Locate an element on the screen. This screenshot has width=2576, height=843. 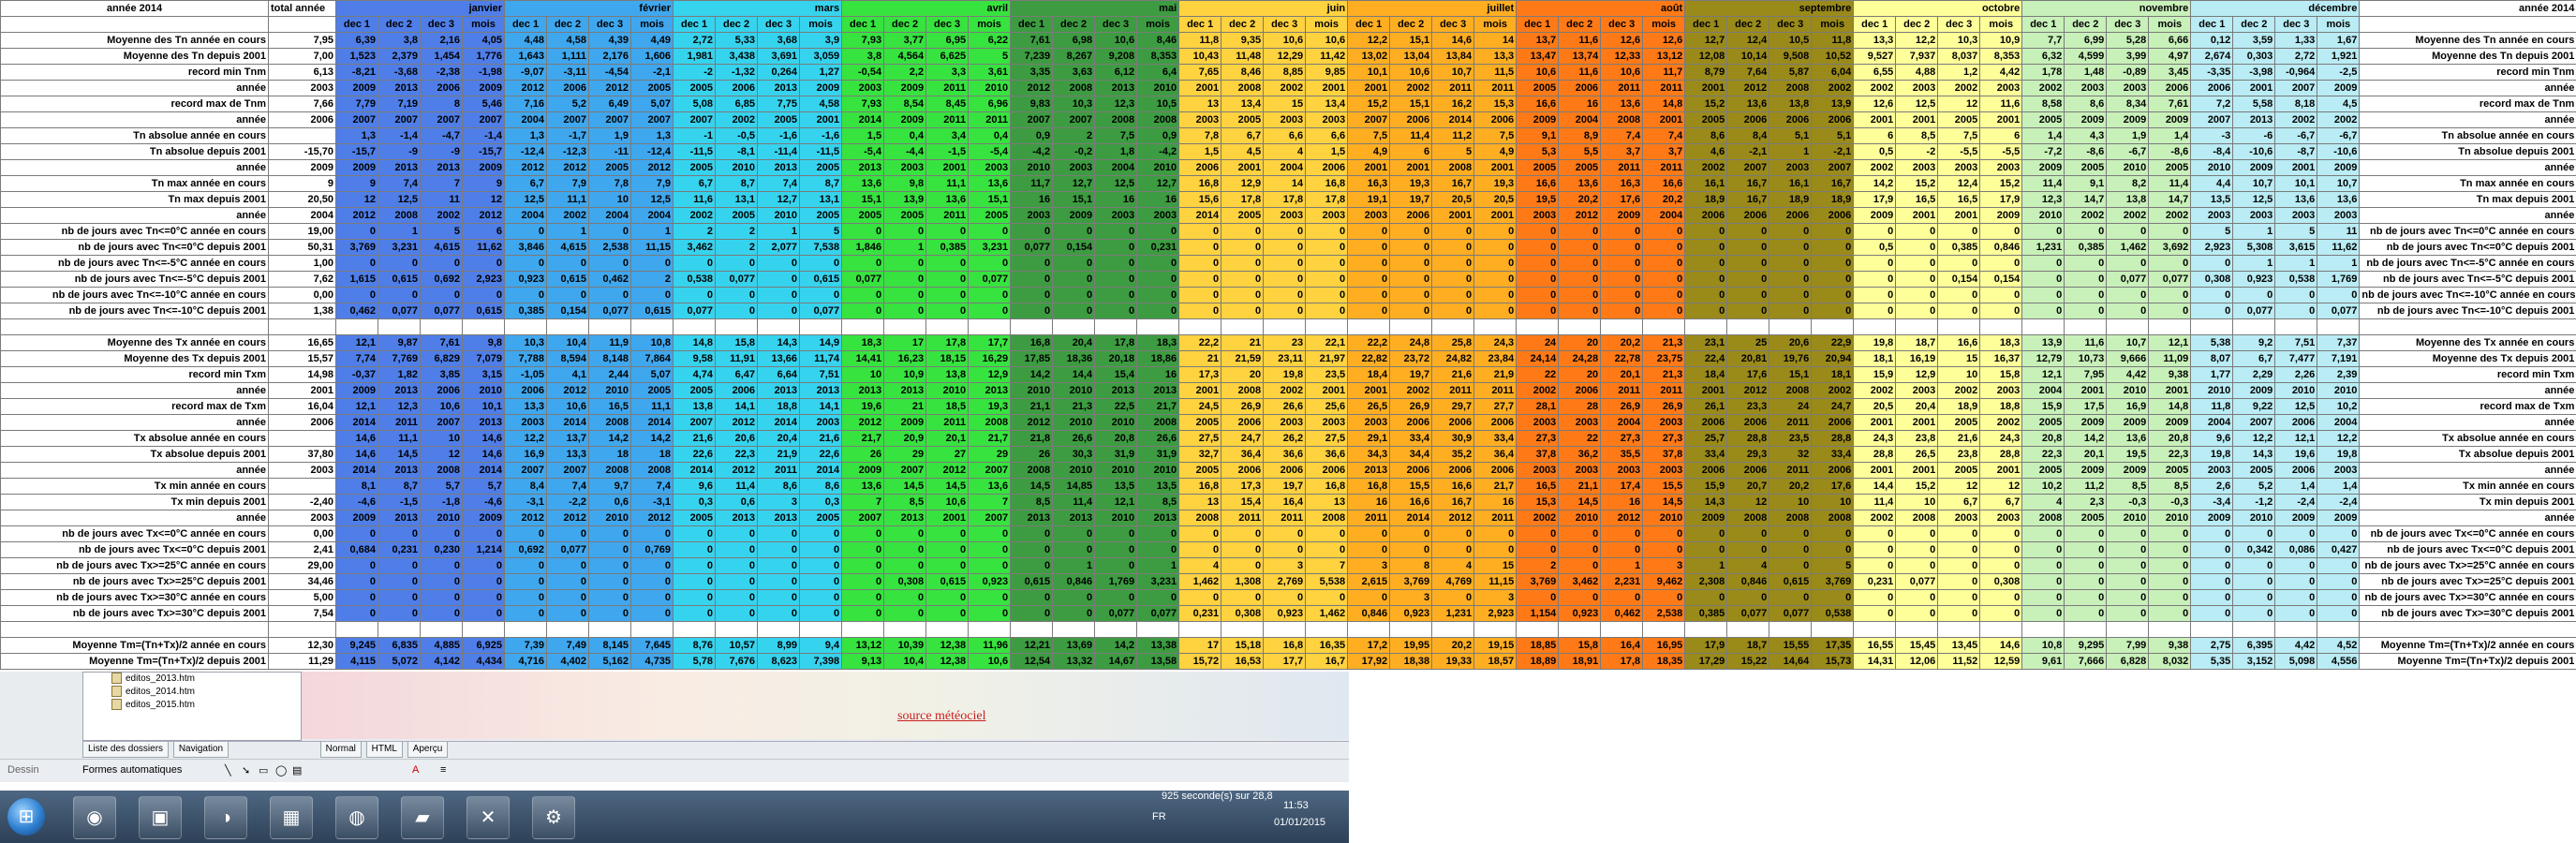
value-cell: -3,98 is located at coordinates (2254, 72).